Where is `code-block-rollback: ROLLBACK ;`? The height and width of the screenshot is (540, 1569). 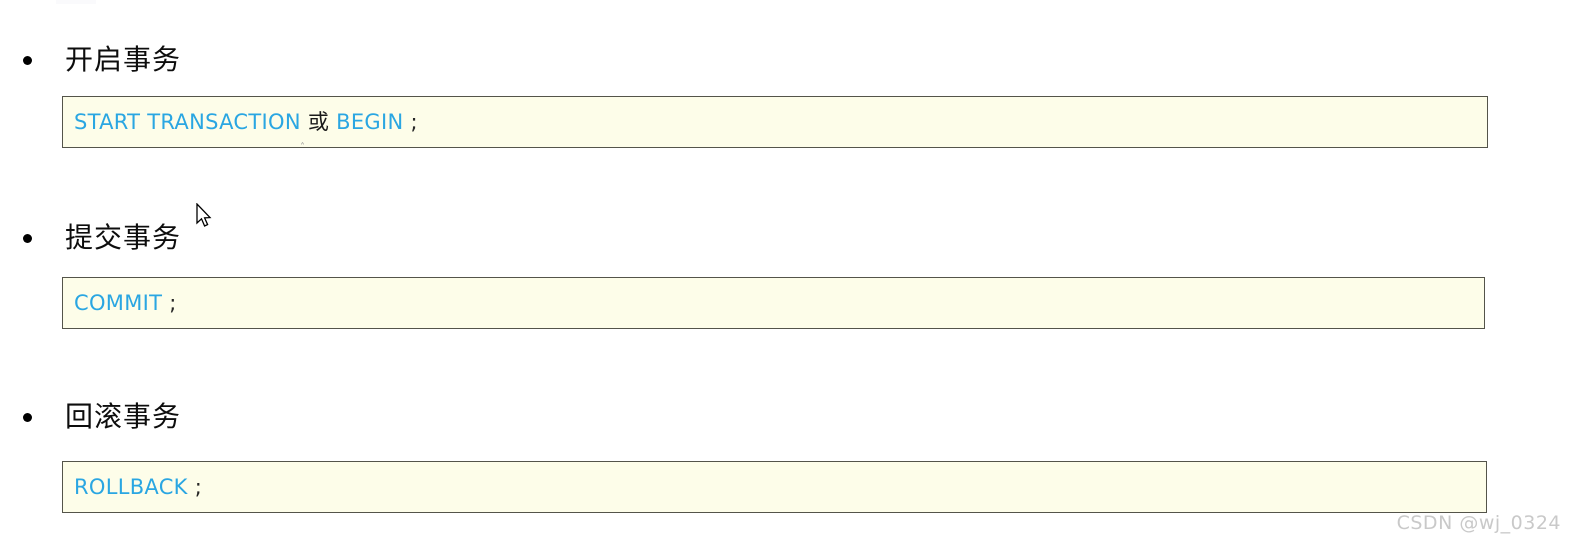
code-block-rollback: ROLLBACK ; is located at coordinates (774, 487).